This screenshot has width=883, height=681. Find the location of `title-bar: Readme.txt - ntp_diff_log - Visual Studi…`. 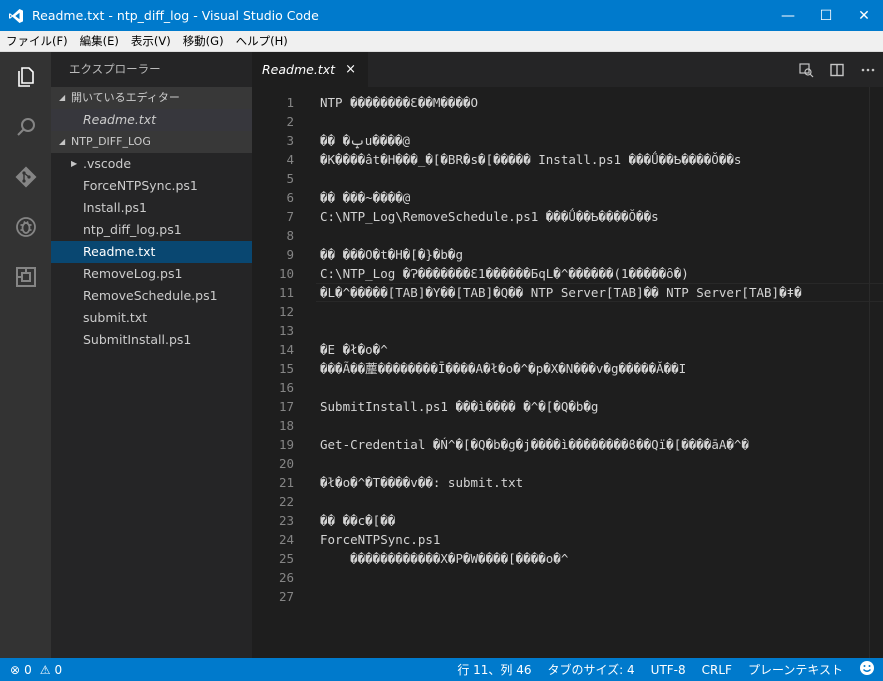

title-bar: Readme.txt - ntp_diff_log - Visual Studi… is located at coordinates (441, 15).